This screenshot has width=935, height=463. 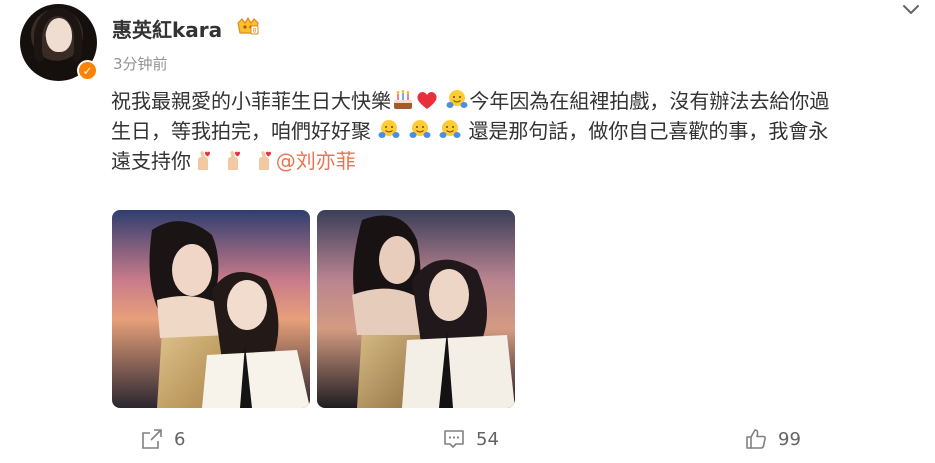 What do you see at coordinates (167, 28) in the screenshot?
I see `username: 惠英紅kara` at bounding box center [167, 28].